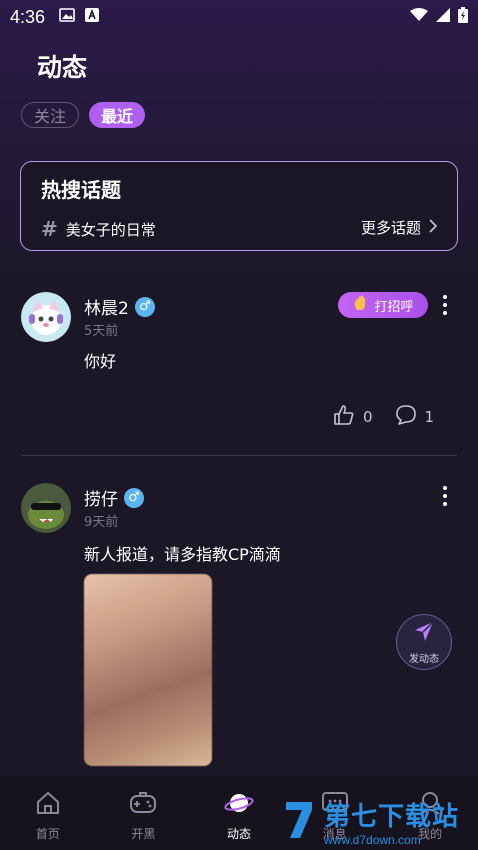 This screenshot has height=850, width=478. What do you see at coordinates (372, 840) in the screenshot?
I see `watermark-url: www.d7down.com` at bounding box center [372, 840].